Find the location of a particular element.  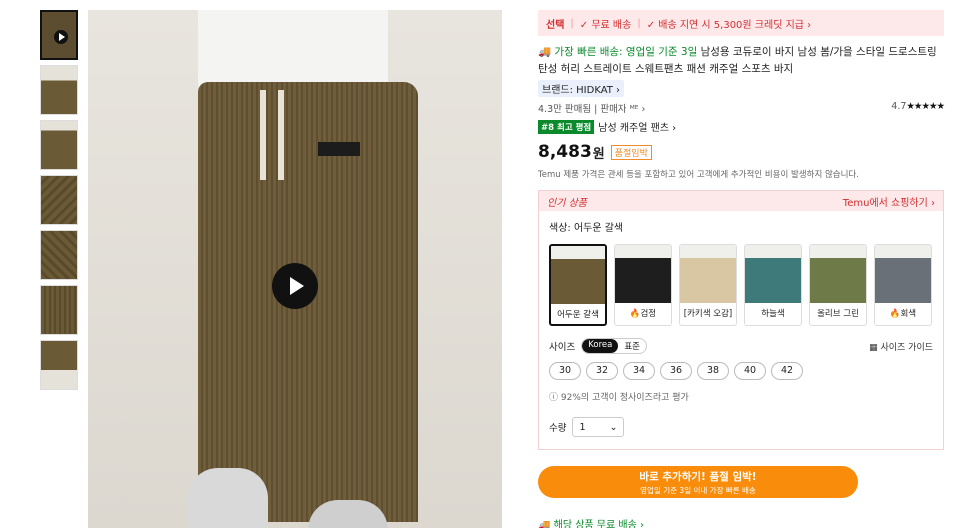

color-swatches: 어두운 갈색 🔥검정 [카키색 오감] 하늘색 올리브 그린 🔥회색 is located at coordinates (746, 285).